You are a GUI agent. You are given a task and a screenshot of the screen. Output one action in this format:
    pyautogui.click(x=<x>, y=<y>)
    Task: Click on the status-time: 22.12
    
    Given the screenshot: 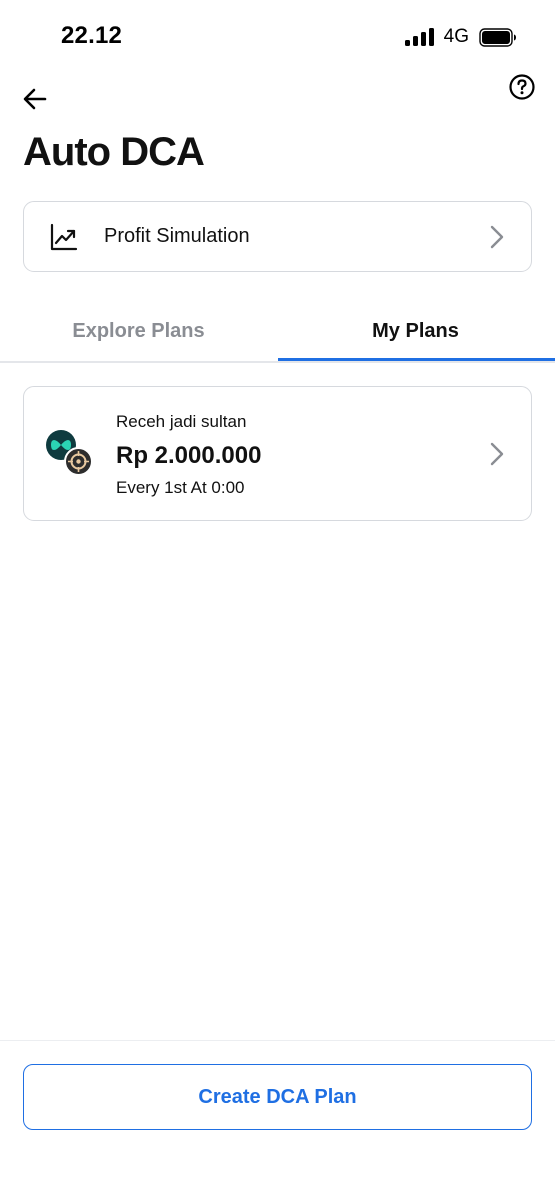 What is the action you would take?
    pyautogui.click(x=92, y=35)
    